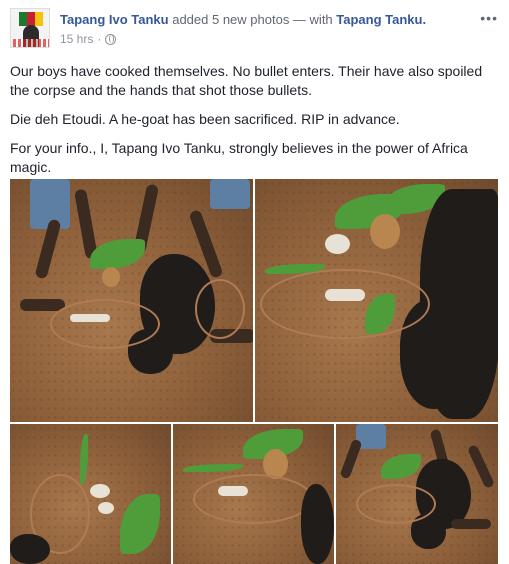 The image size is (509, 564). I want to click on tagged-user-link: Tapang Tanku., so click(381, 19).